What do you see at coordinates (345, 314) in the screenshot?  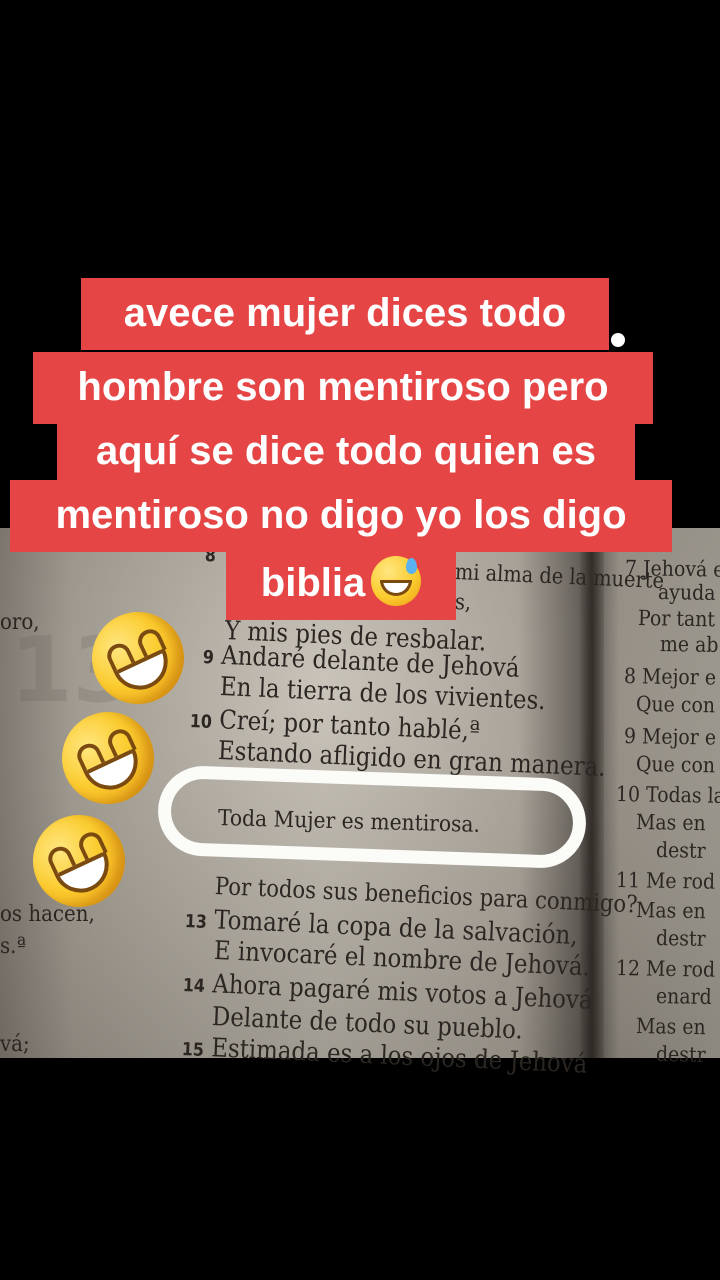 I see `caption-line: avece mujer dices todo` at bounding box center [345, 314].